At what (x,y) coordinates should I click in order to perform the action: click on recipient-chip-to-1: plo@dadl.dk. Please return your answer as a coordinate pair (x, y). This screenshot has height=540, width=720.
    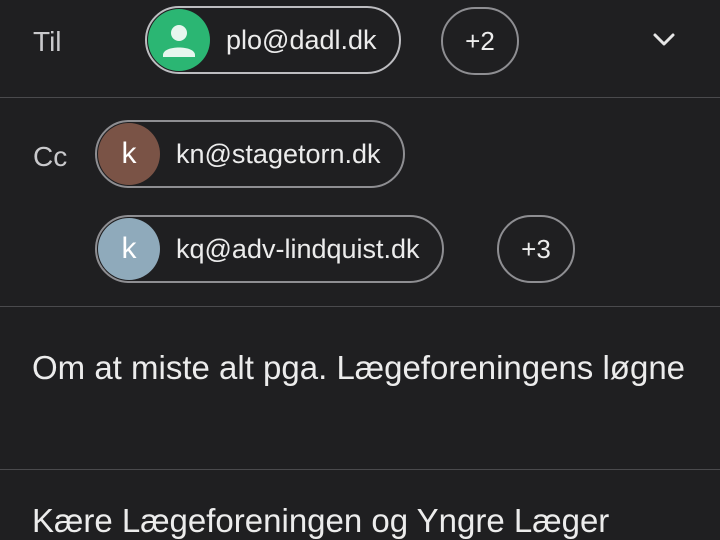
    Looking at the image, I should click on (273, 40).